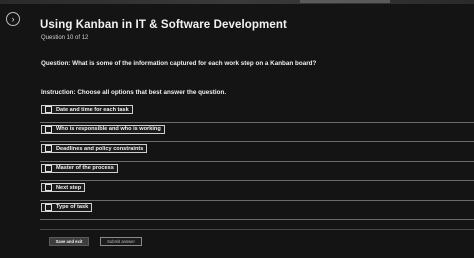  Describe the element at coordinates (121, 241) in the screenshot. I see `submit-answer-button: Submit answer` at that location.